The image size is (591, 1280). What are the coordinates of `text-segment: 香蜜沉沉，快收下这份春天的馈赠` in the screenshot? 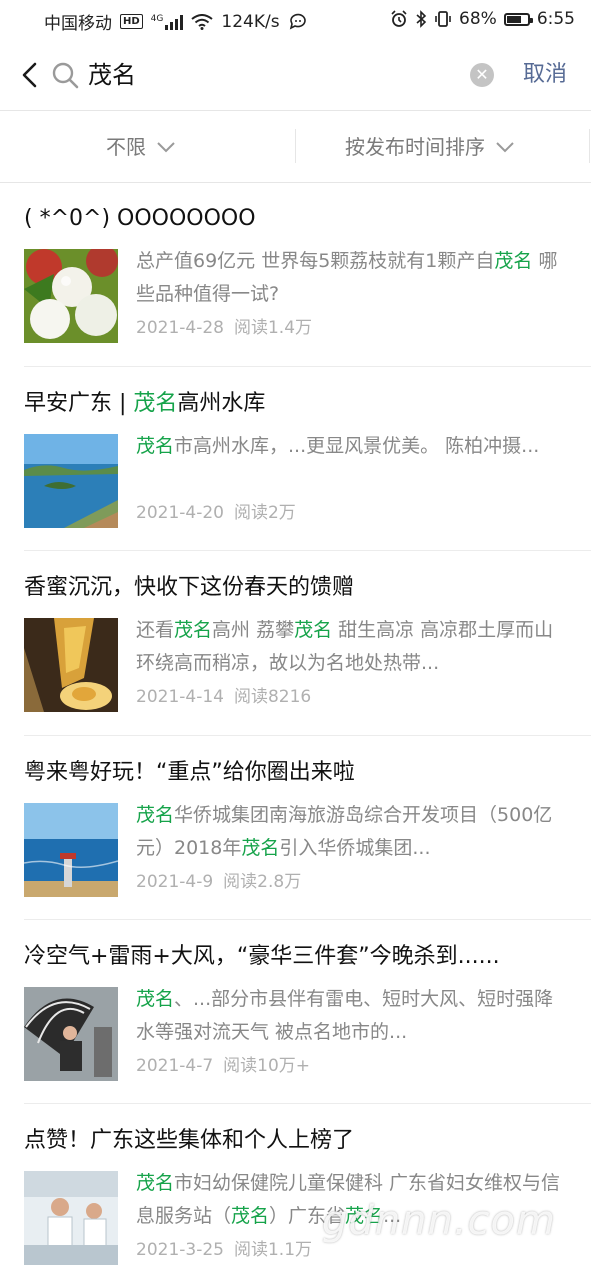 It's located at (189, 587).